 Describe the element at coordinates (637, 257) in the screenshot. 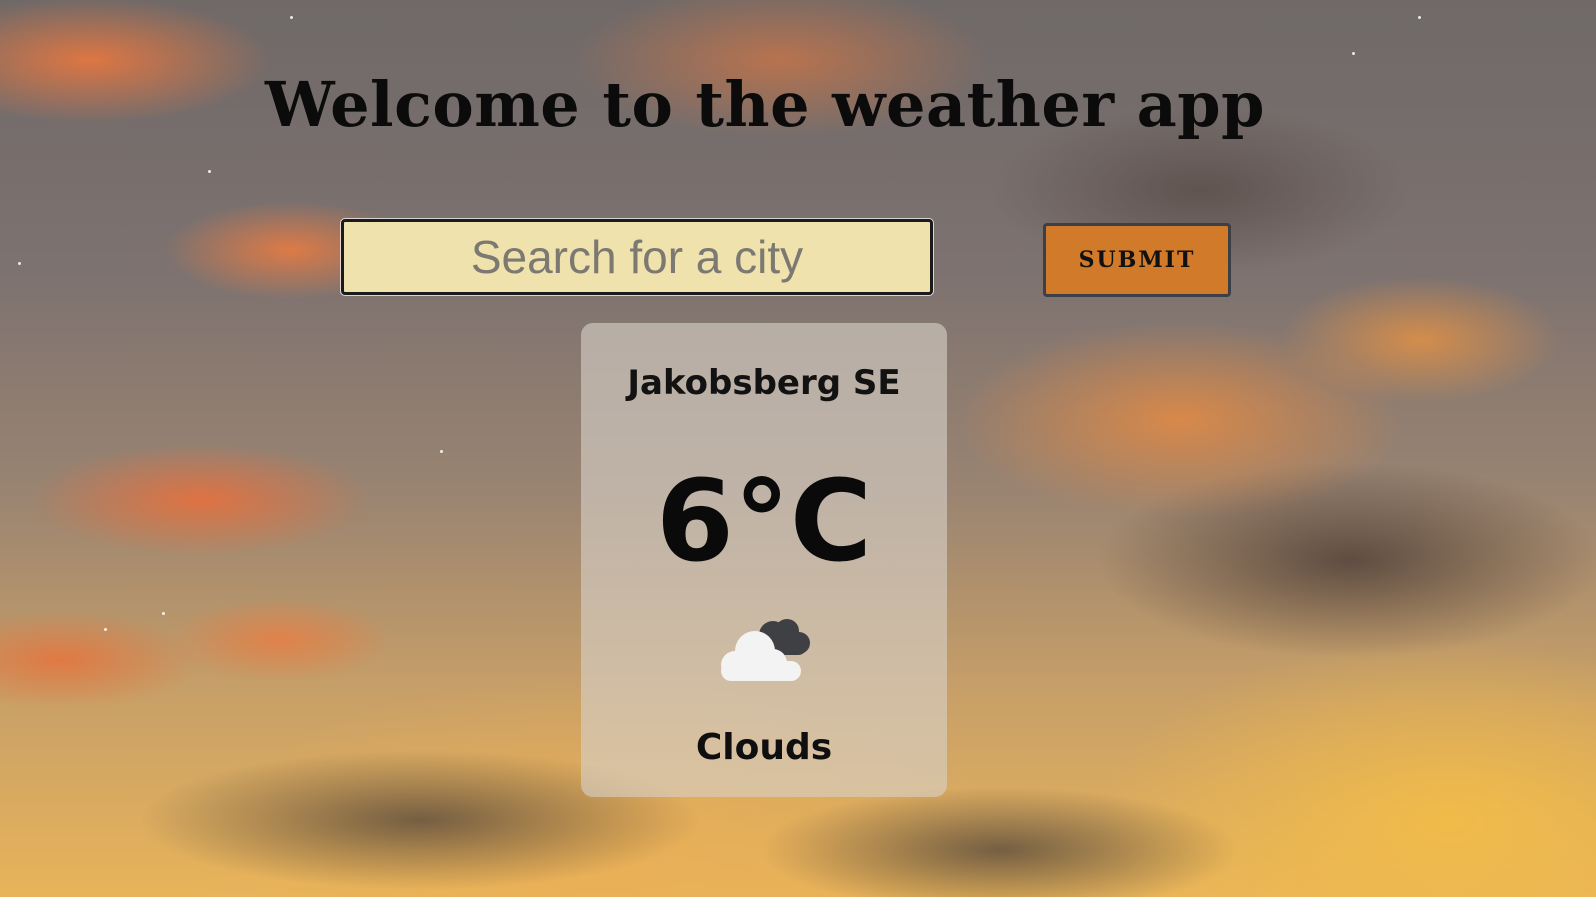

I see `search-input` at that location.